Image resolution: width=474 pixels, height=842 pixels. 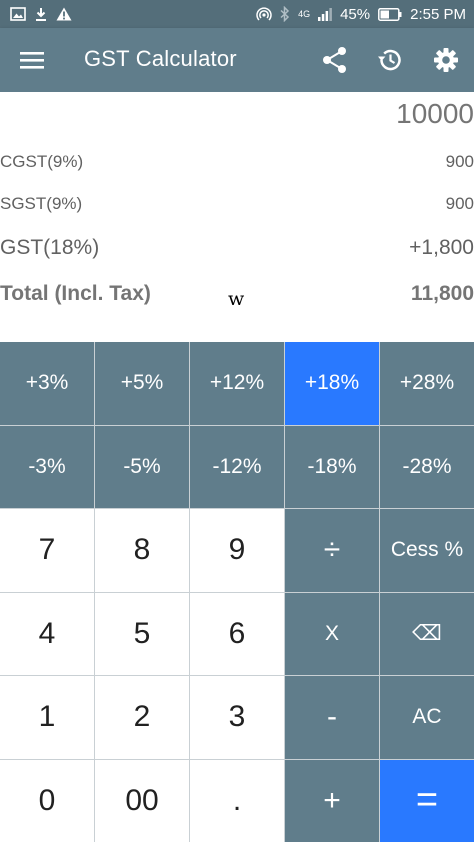 What do you see at coordinates (64, 14) in the screenshot?
I see `warning-icon` at bounding box center [64, 14].